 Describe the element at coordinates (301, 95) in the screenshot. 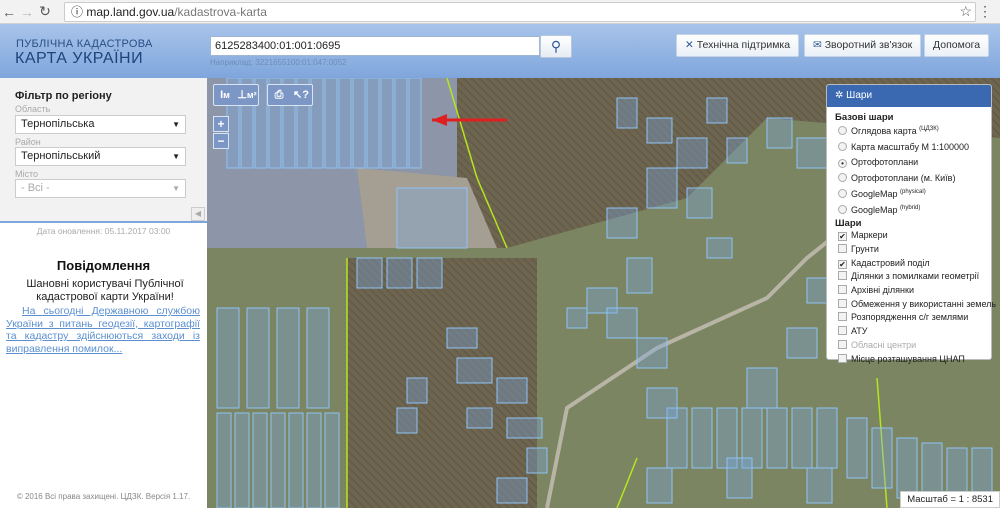

I see `identify-icon: ↖?` at that location.